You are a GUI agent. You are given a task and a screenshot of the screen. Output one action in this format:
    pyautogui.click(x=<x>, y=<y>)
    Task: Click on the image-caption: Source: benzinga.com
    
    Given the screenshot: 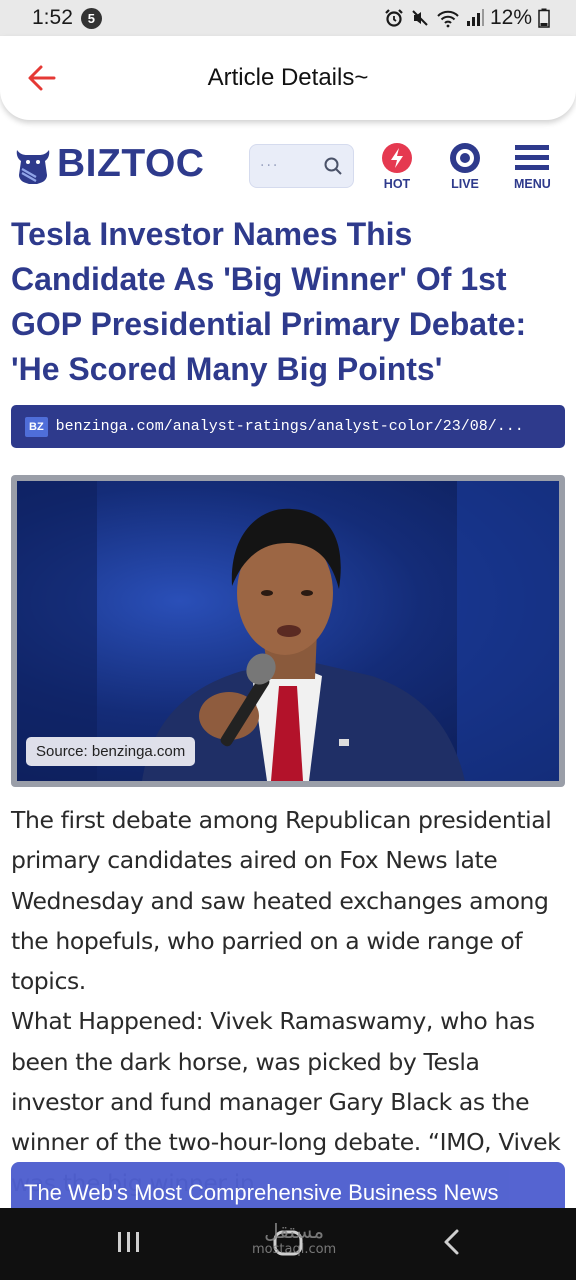 What is the action you would take?
    pyautogui.click(x=111, y=751)
    